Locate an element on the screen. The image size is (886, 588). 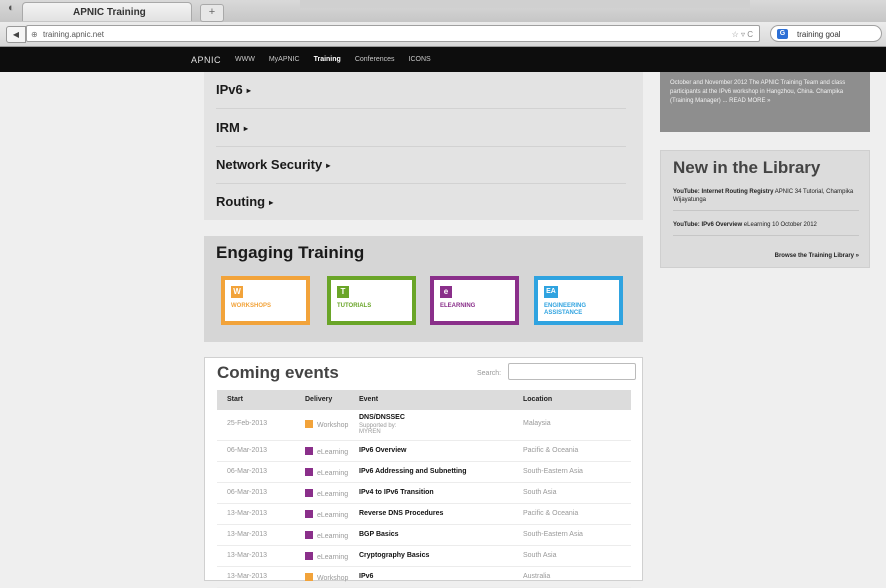
event-name: Cryptography Basics is located at coordinates (394, 555).